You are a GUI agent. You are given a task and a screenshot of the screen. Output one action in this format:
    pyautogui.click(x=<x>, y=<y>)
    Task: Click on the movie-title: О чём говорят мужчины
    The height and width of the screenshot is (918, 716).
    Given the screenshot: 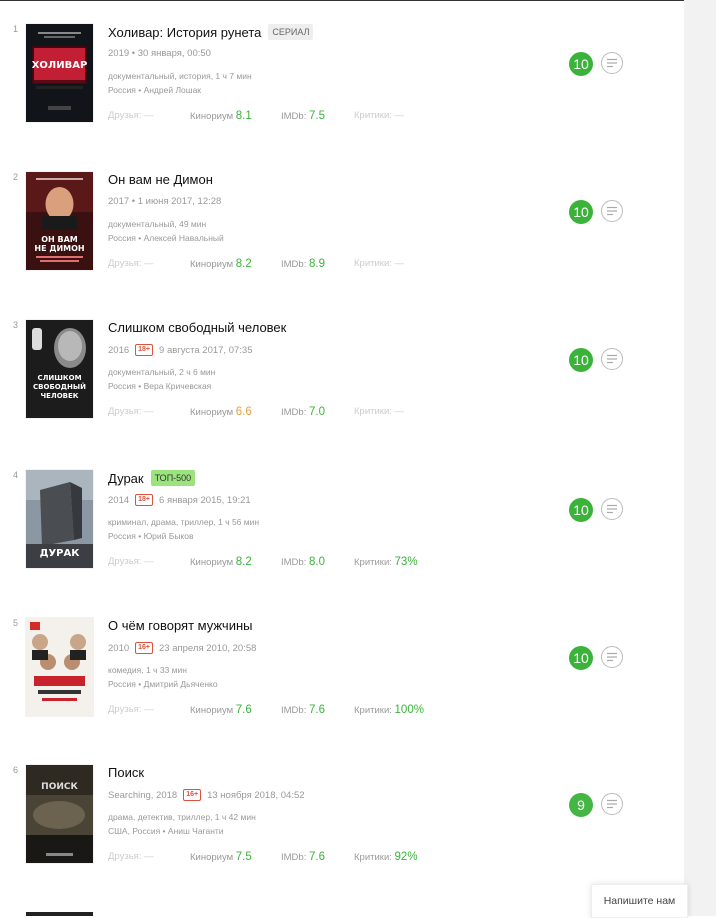 What is the action you would take?
    pyautogui.click(x=180, y=625)
    